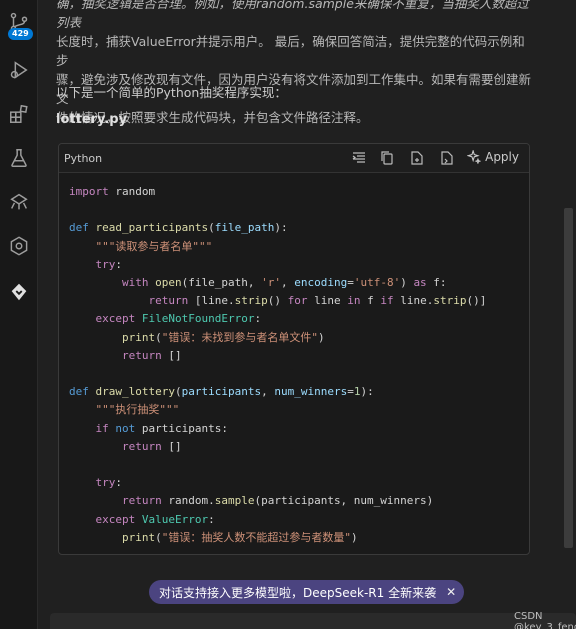  What do you see at coordinates (18, 202) in the screenshot?
I see `docker-icon` at bounding box center [18, 202].